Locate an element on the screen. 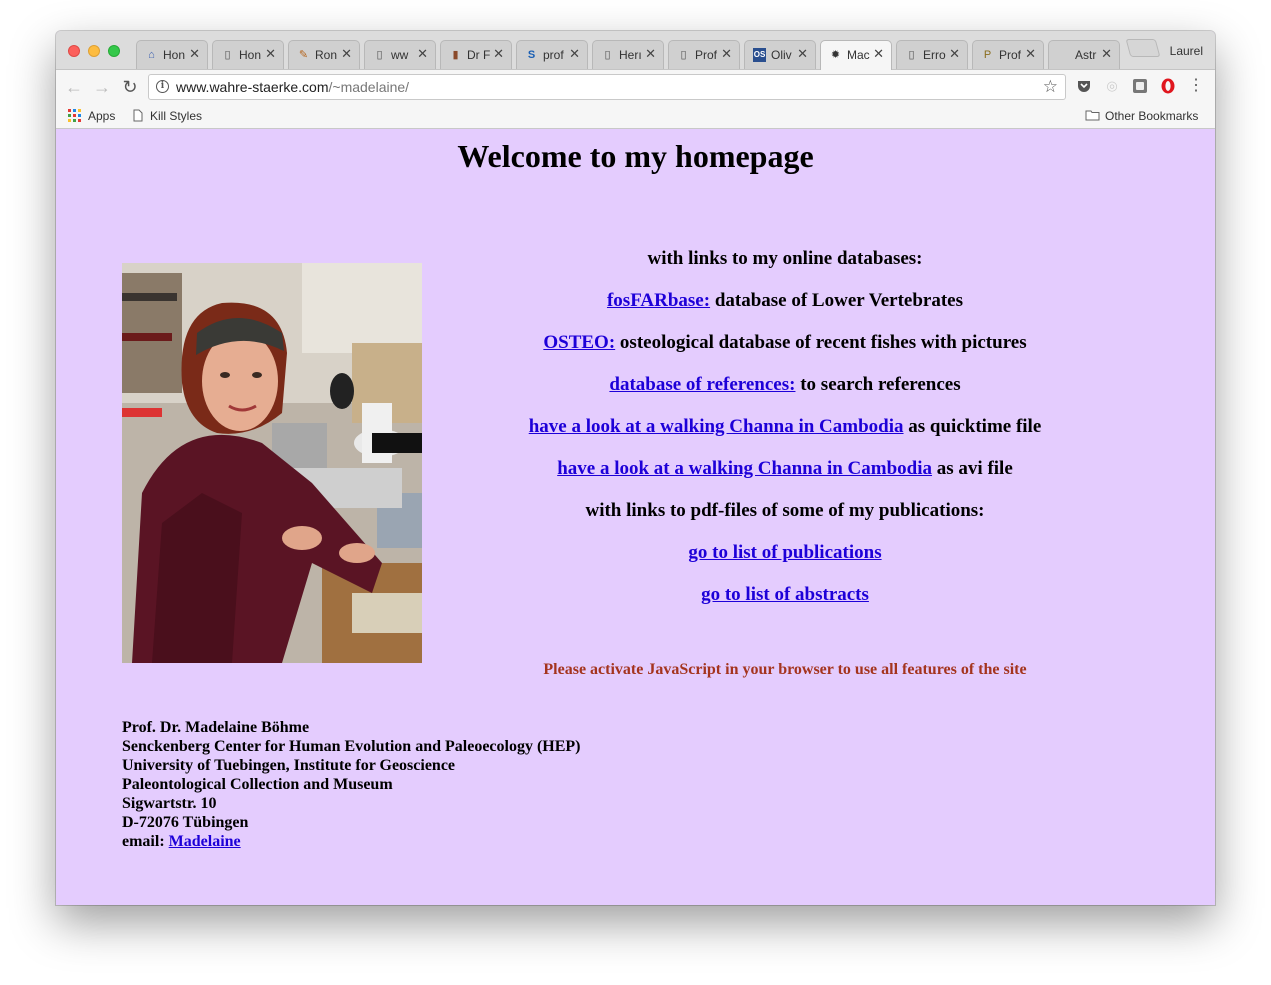  bookmarks-bar: Apps Kill Styles Other Bookmarks is located at coordinates (635, 116).